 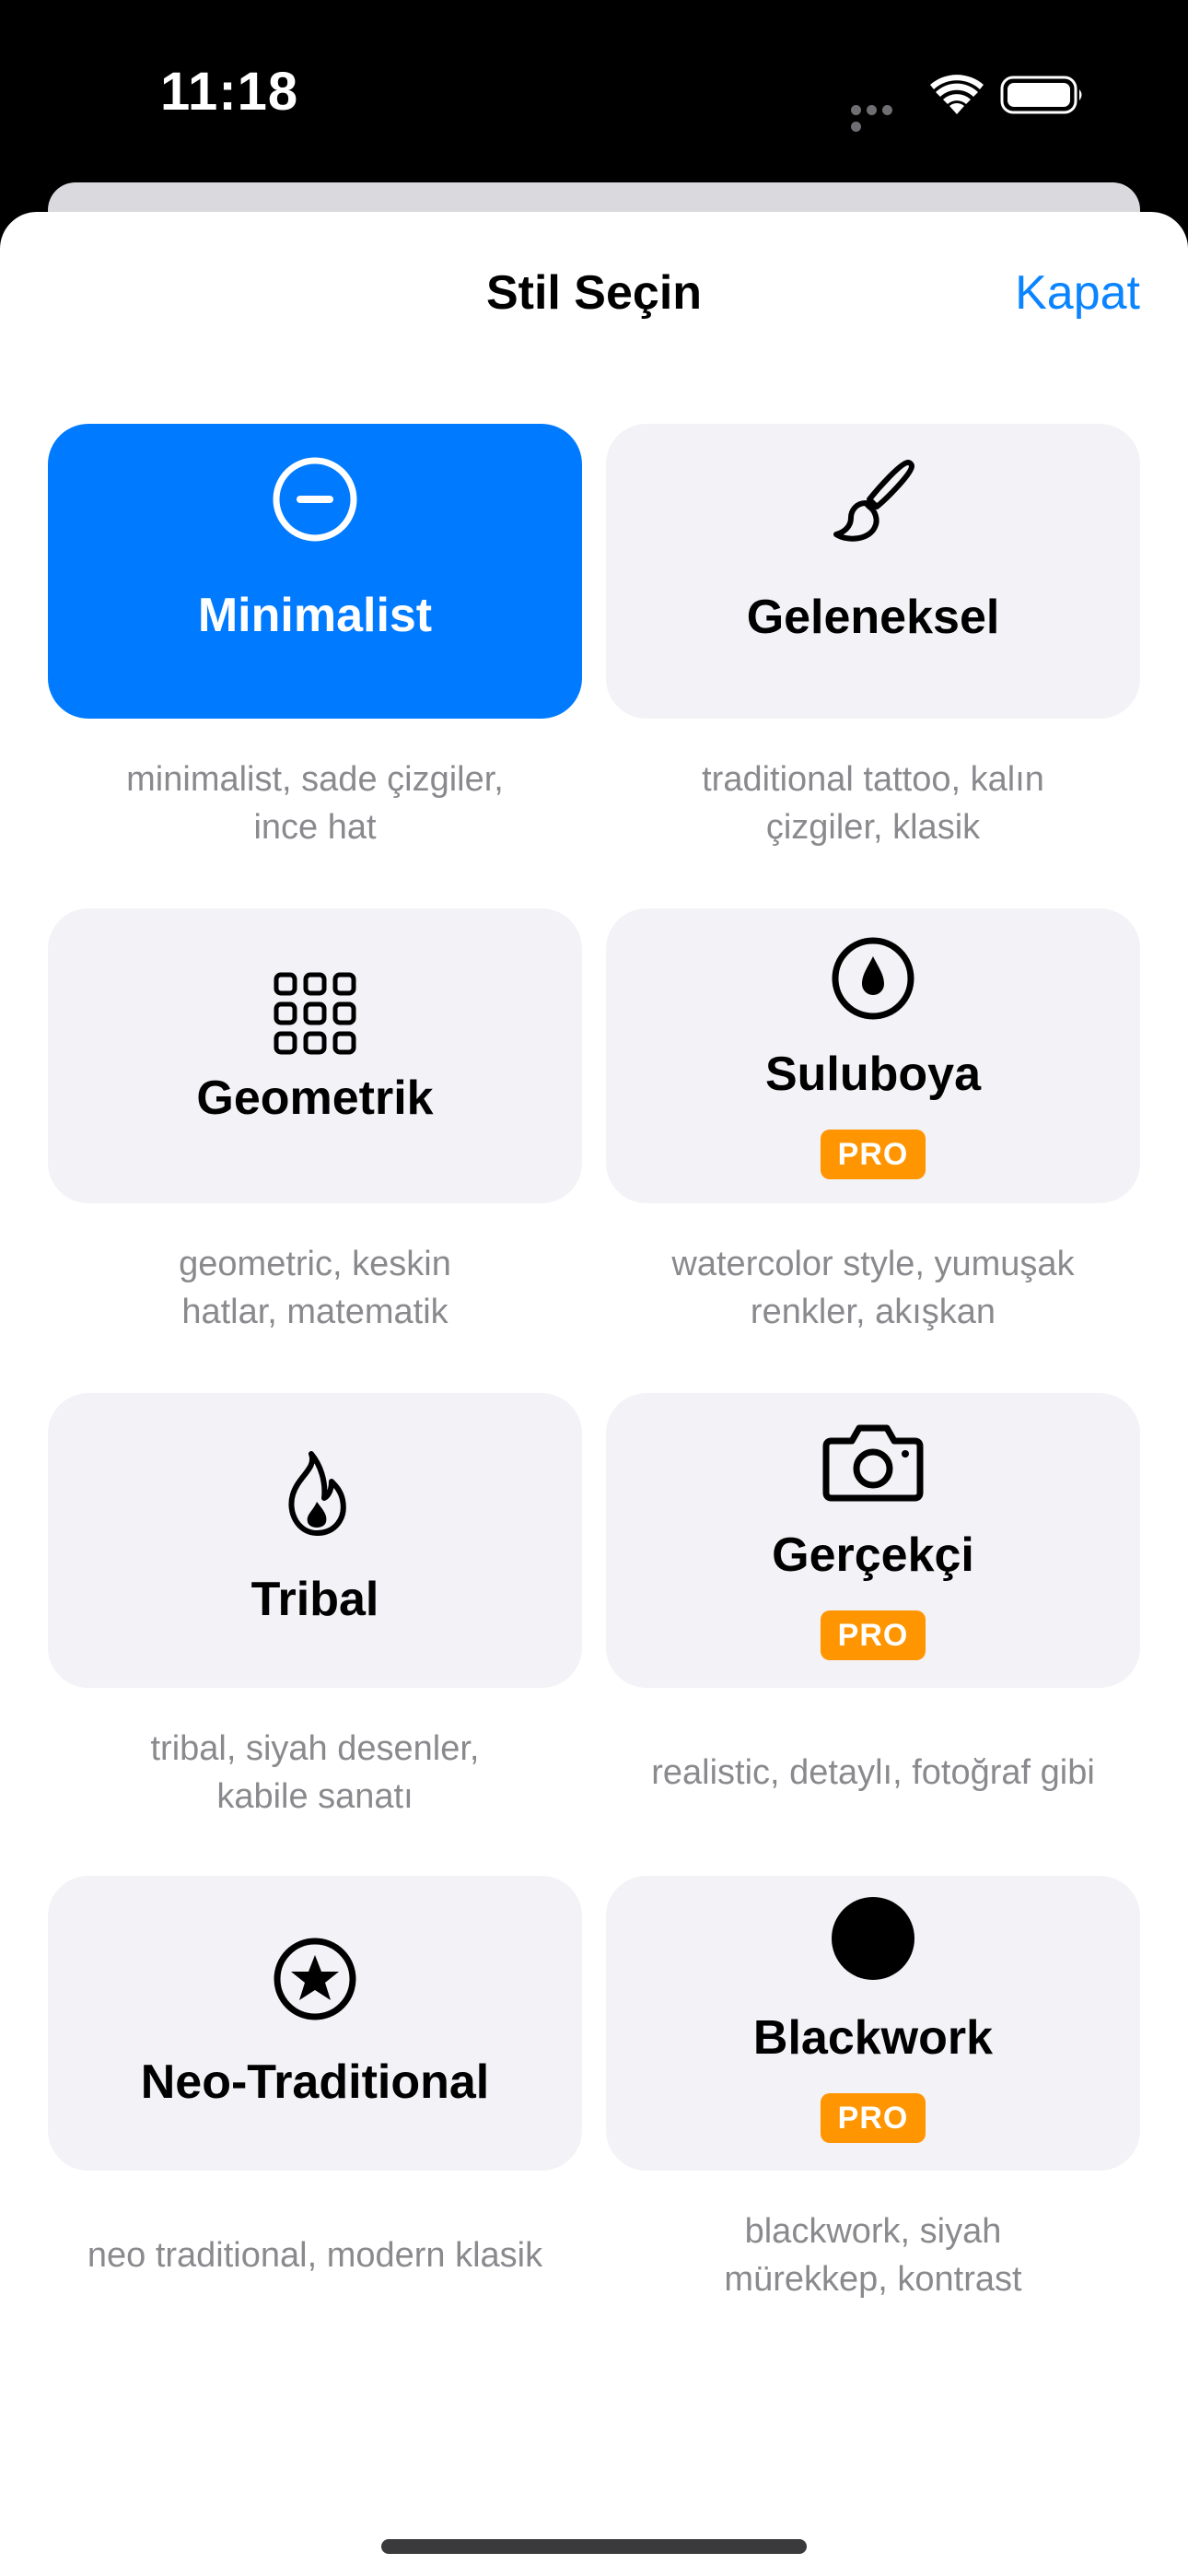 I want to click on style-label: Gerçekçi, so click(x=873, y=1555).